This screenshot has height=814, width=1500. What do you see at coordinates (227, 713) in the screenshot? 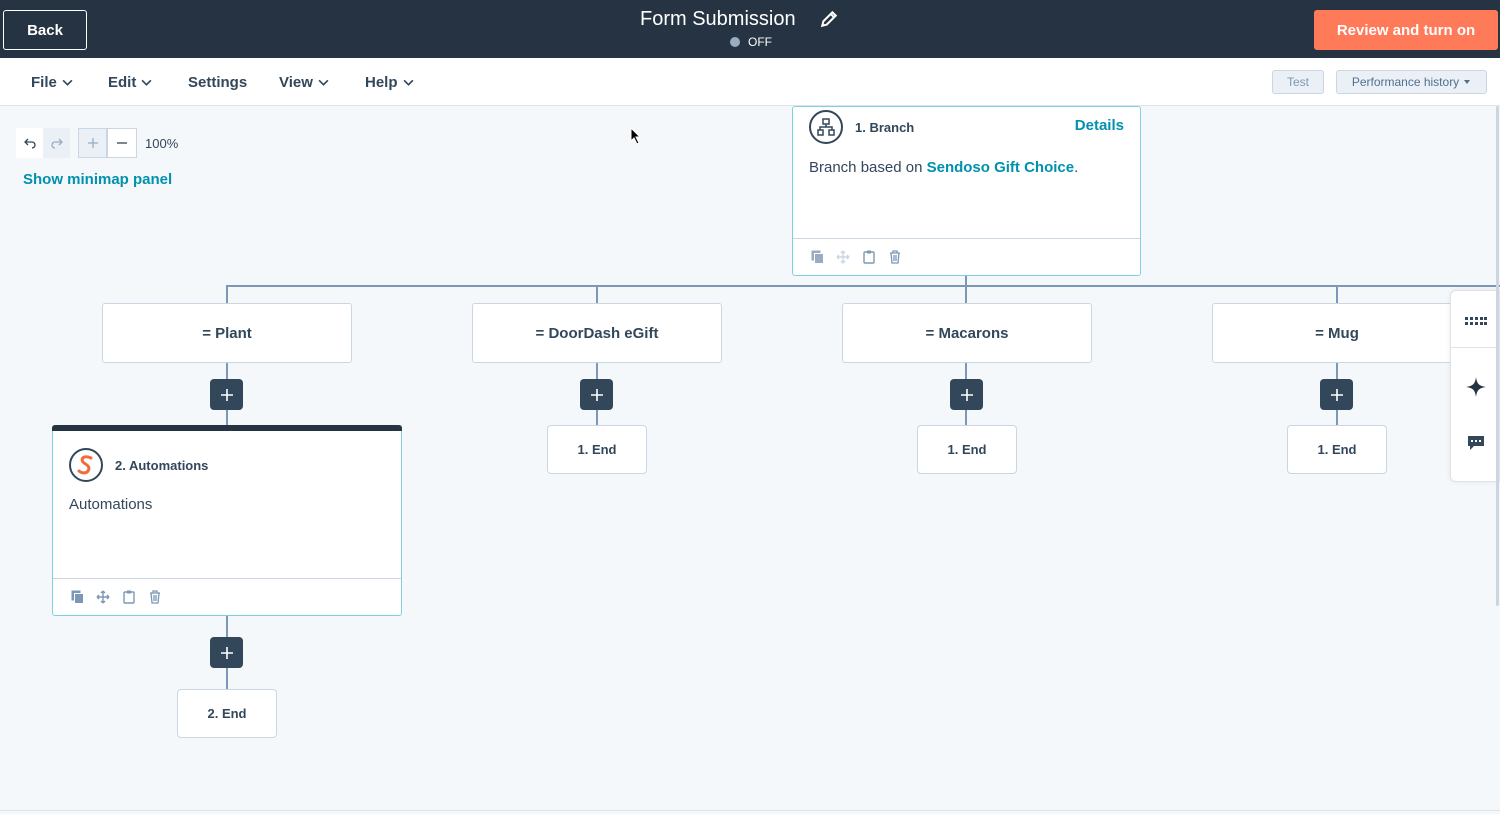
I see `end-node: 2. End` at bounding box center [227, 713].